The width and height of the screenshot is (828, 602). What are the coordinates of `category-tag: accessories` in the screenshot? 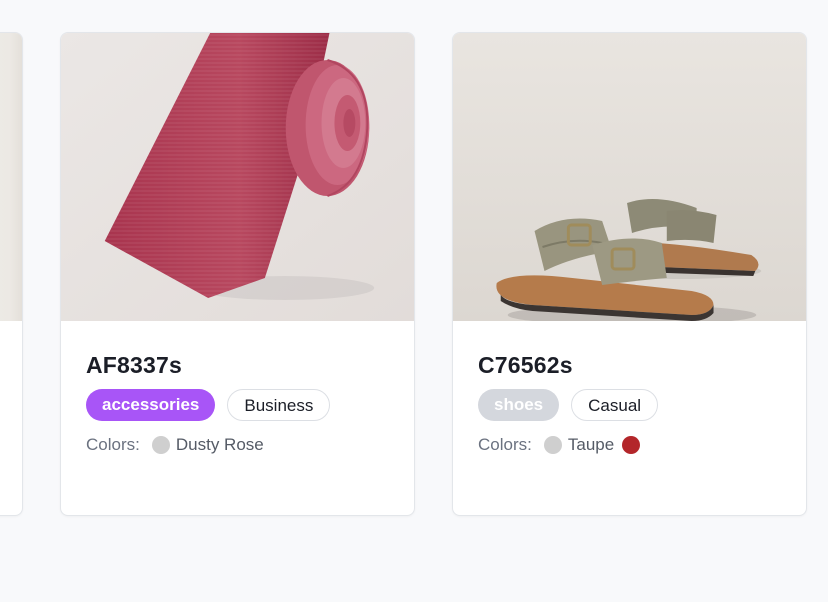 It's located at (151, 405).